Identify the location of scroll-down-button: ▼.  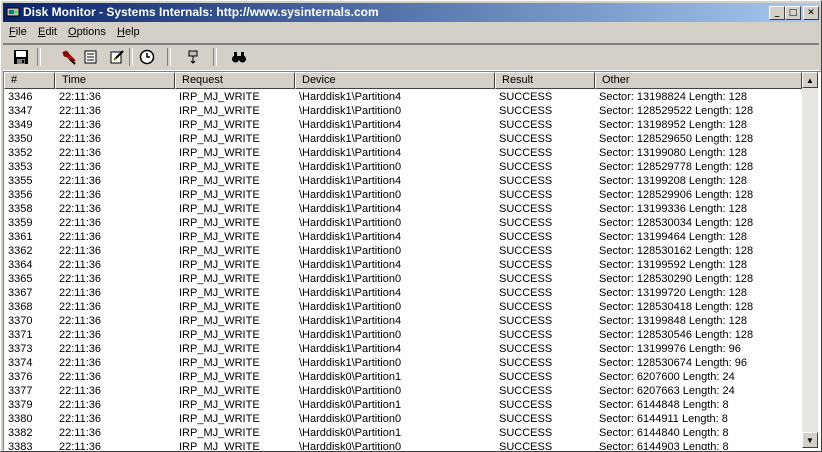
(810, 440).